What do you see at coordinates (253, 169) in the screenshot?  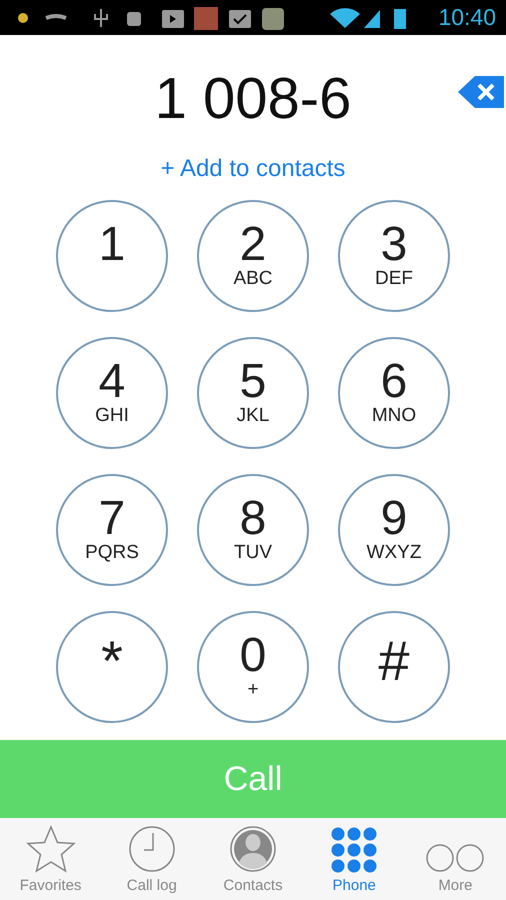 I see `add-to-contacts-link: + Add to contacts` at bounding box center [253, 169].